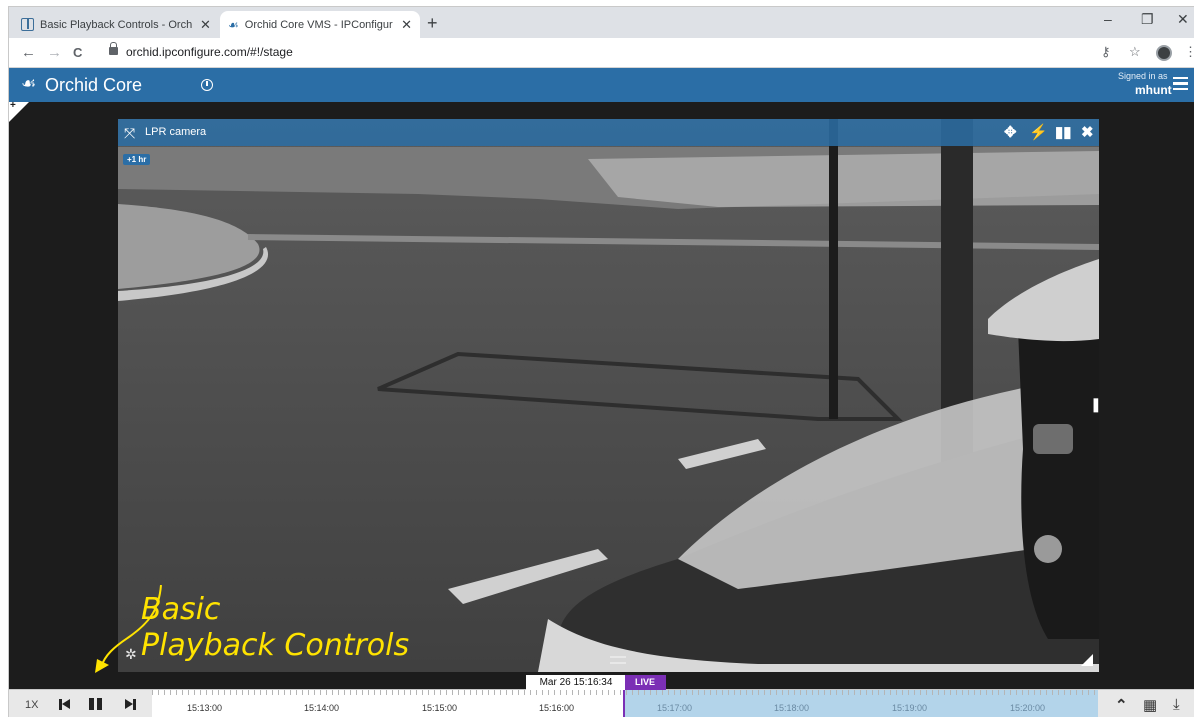 This screenshot has width=1194, height=717. Describe the element at coordinates (1153, 90) in the screenshot. I see `user-name: mhunt` at that location.